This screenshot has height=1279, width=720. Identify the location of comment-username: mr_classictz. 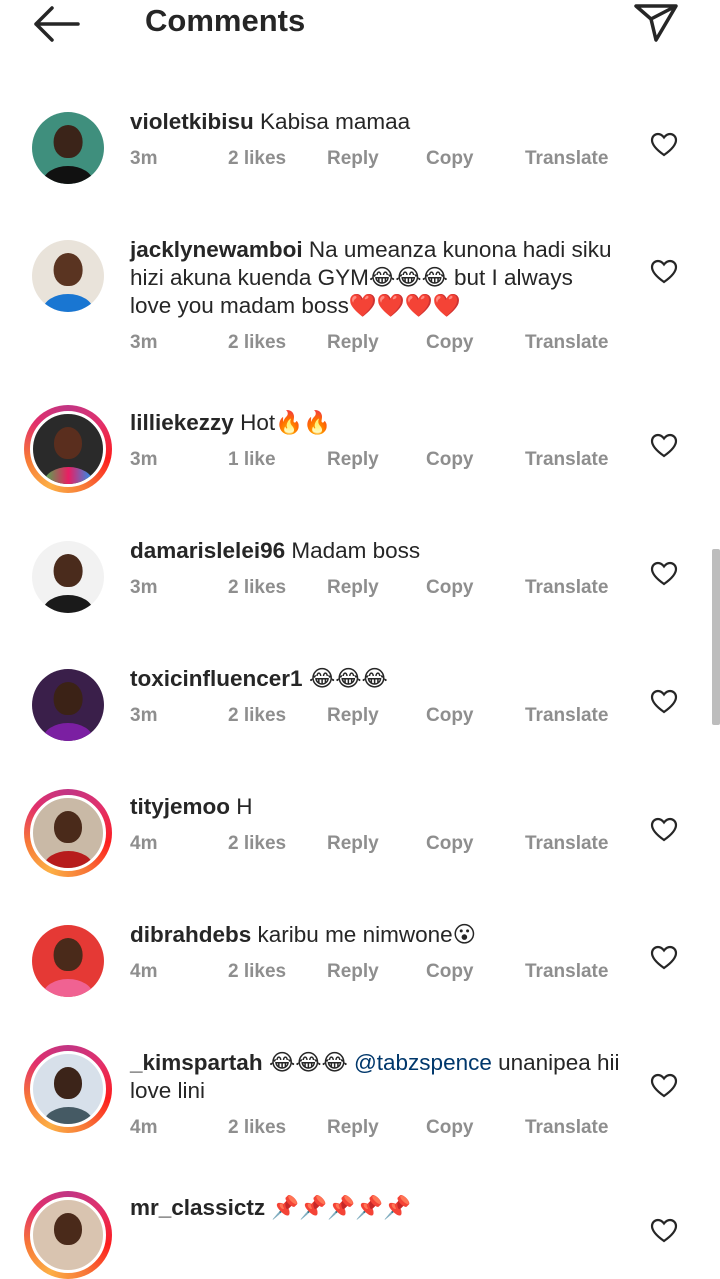
(197, 1207).